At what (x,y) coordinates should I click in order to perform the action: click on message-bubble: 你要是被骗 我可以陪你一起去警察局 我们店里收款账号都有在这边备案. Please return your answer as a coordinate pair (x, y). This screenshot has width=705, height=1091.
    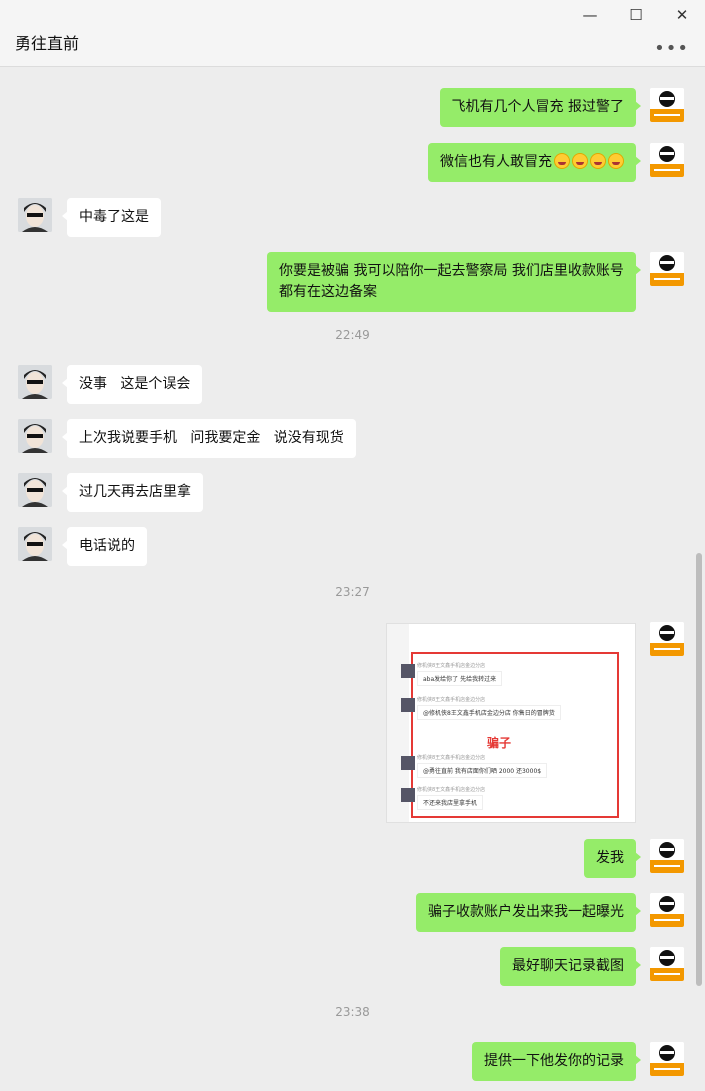
    Looking at the image, I should click on (454, 282).